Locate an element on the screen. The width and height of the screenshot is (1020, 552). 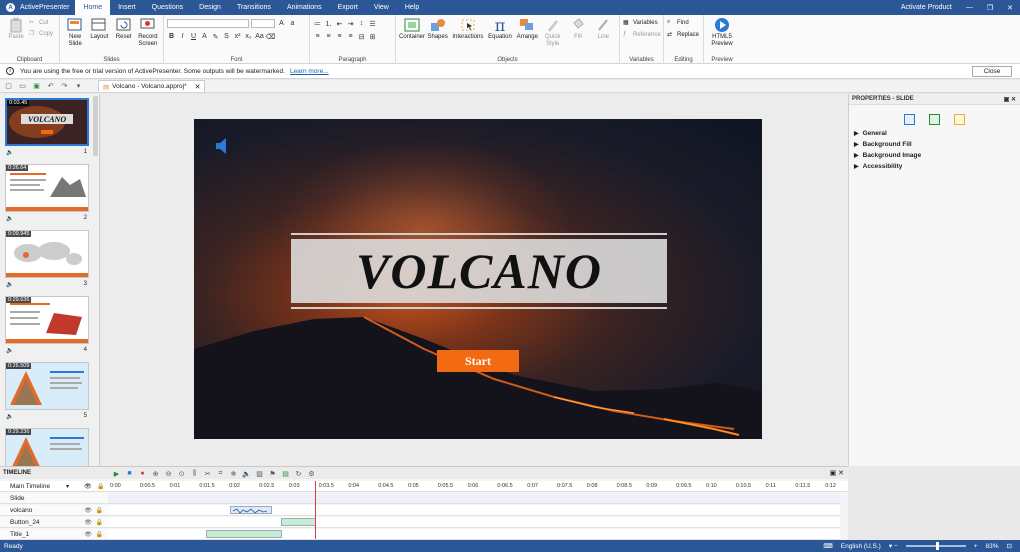
zoom-out-icon: ⊖ is located at coordinates (168, 473).